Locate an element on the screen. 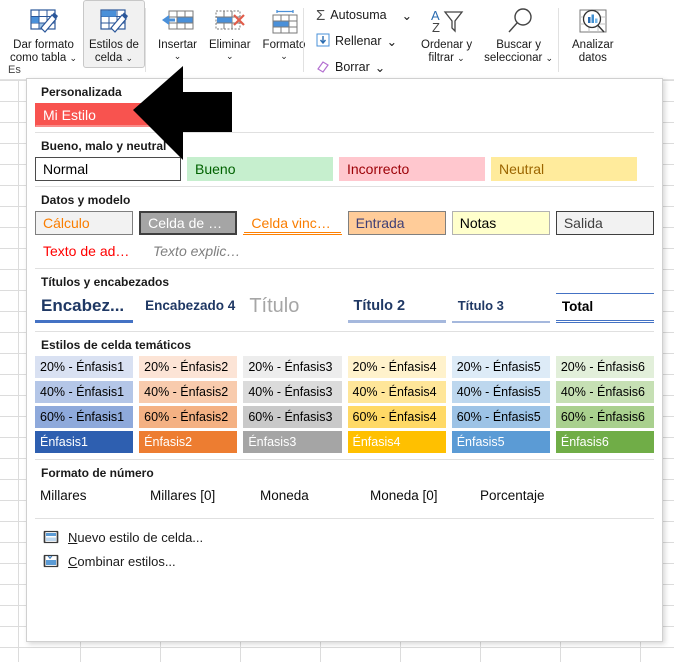  style-20-enfasis4: 20% - Énfasis4 is located at coordinates (396, 367).